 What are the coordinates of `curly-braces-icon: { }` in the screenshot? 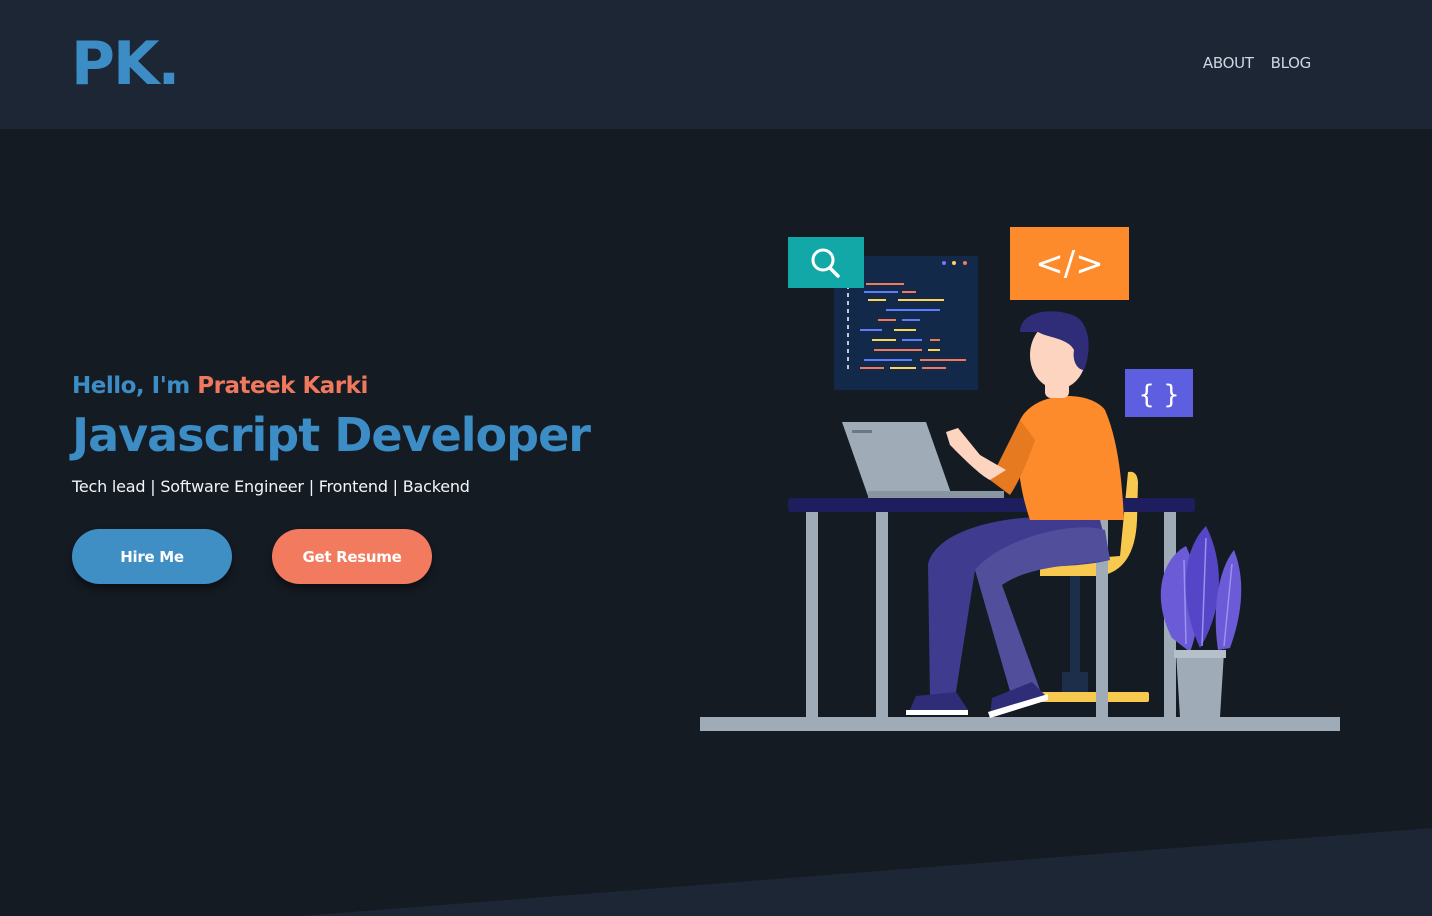 It's located at (1159, 393).